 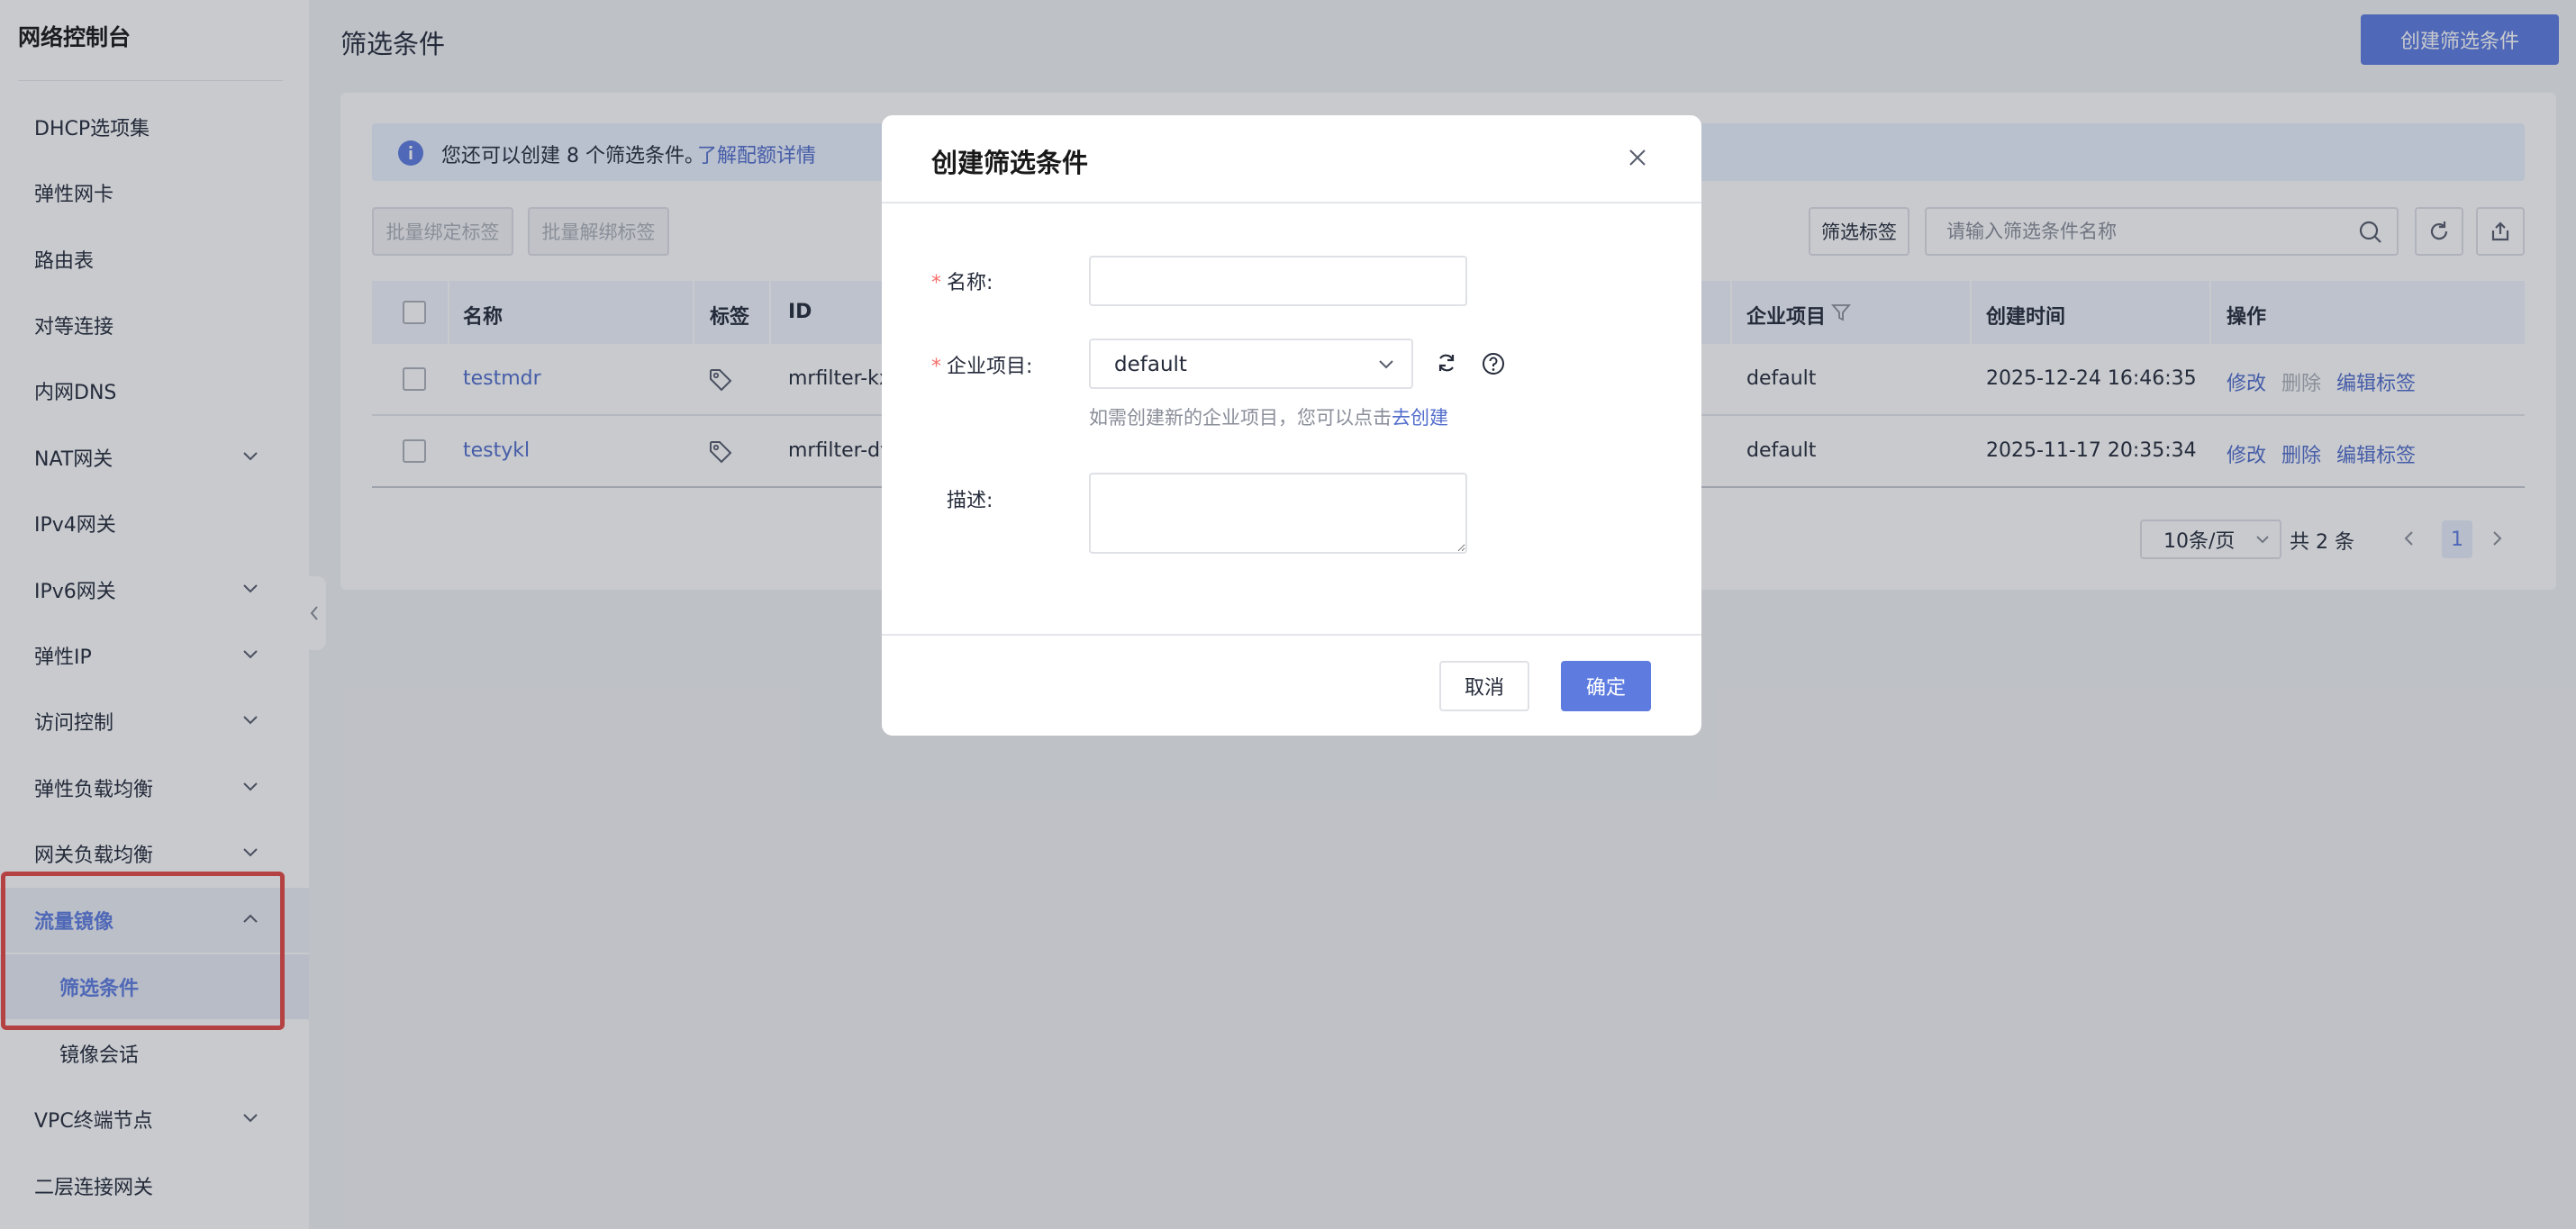 I want to click on name-input, so click(x=1278, y=281).